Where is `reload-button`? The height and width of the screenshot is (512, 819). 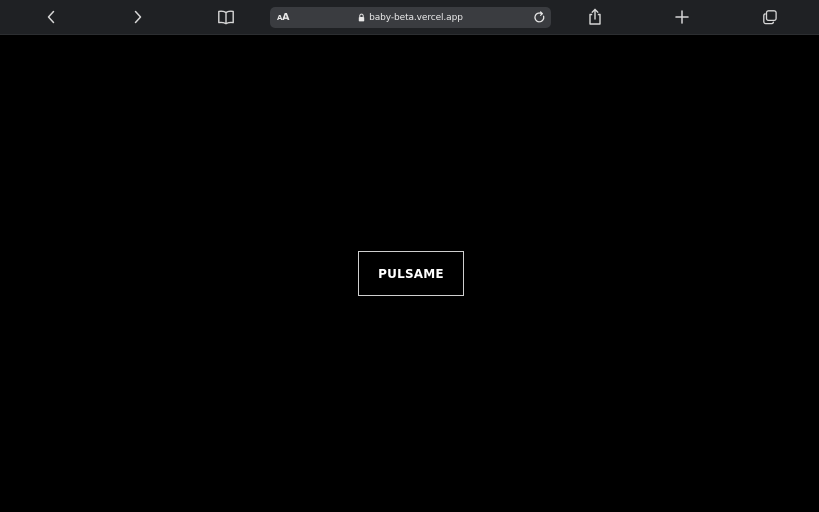 reload-button is located at coordinates (539, 17).